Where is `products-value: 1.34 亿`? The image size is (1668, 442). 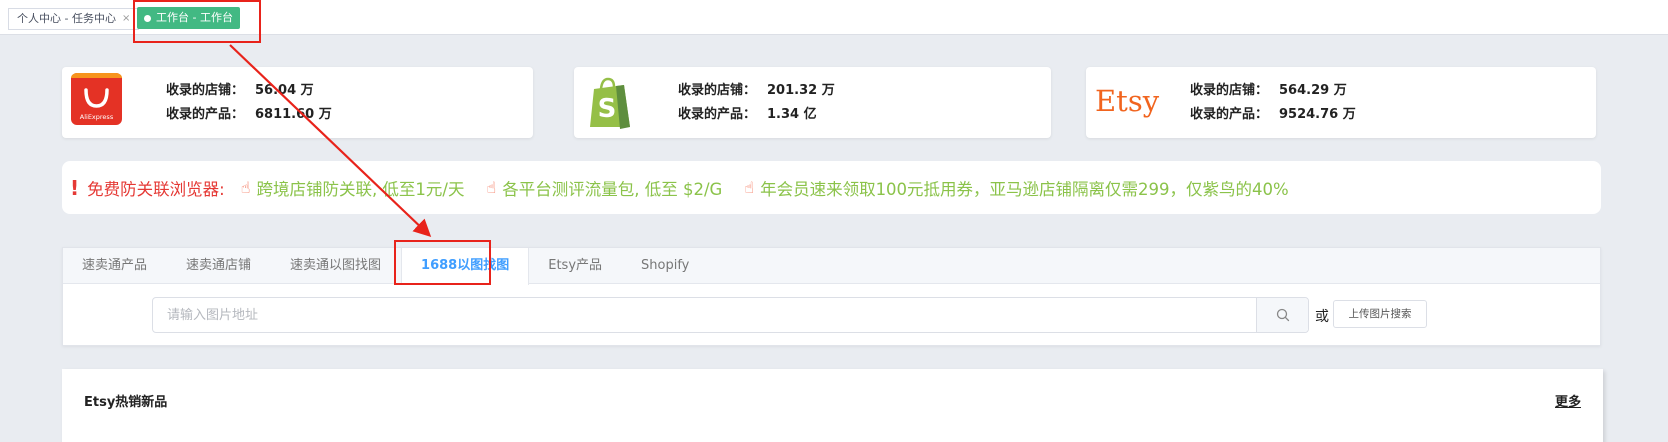 products-value: 1.34 亿 is located at coordinates (792, 114).